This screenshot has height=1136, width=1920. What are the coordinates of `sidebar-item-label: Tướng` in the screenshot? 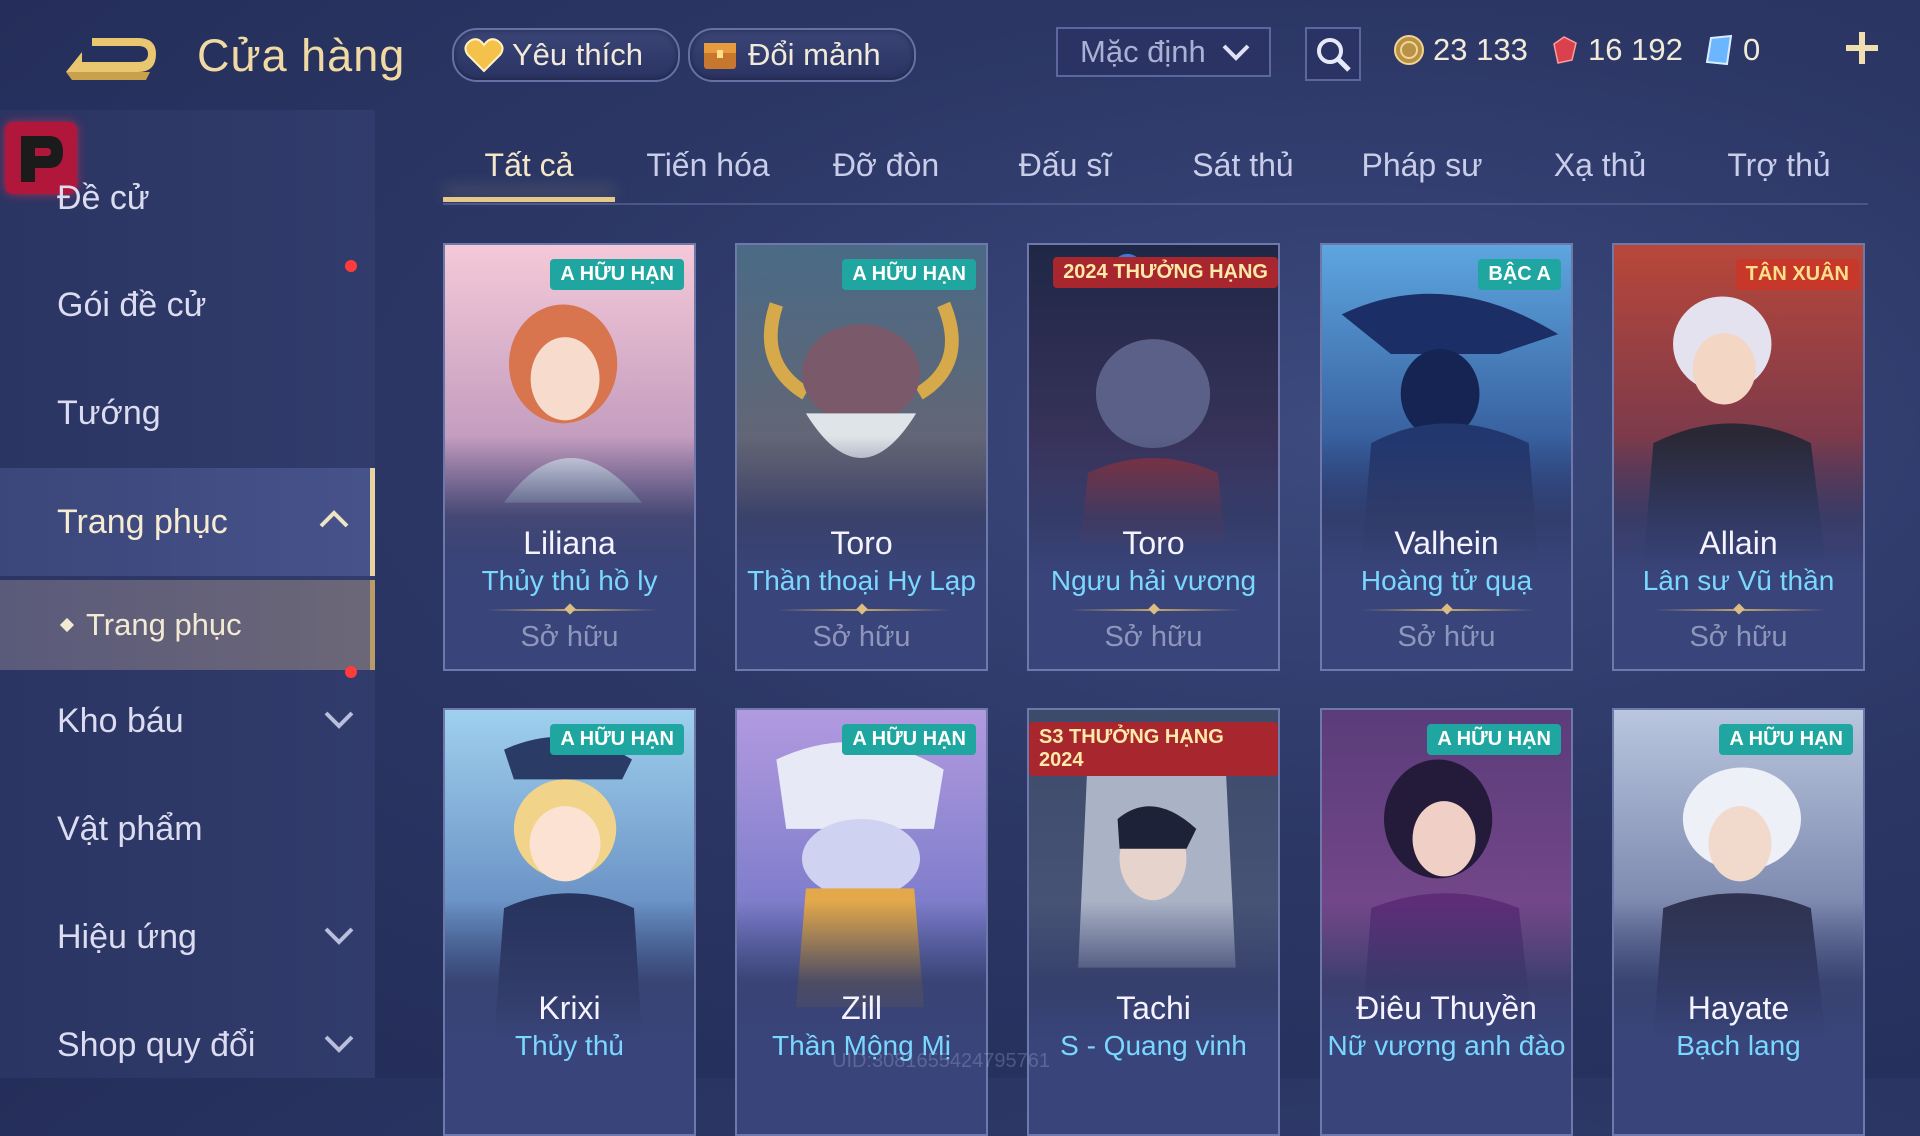 It's located at (109, 412).